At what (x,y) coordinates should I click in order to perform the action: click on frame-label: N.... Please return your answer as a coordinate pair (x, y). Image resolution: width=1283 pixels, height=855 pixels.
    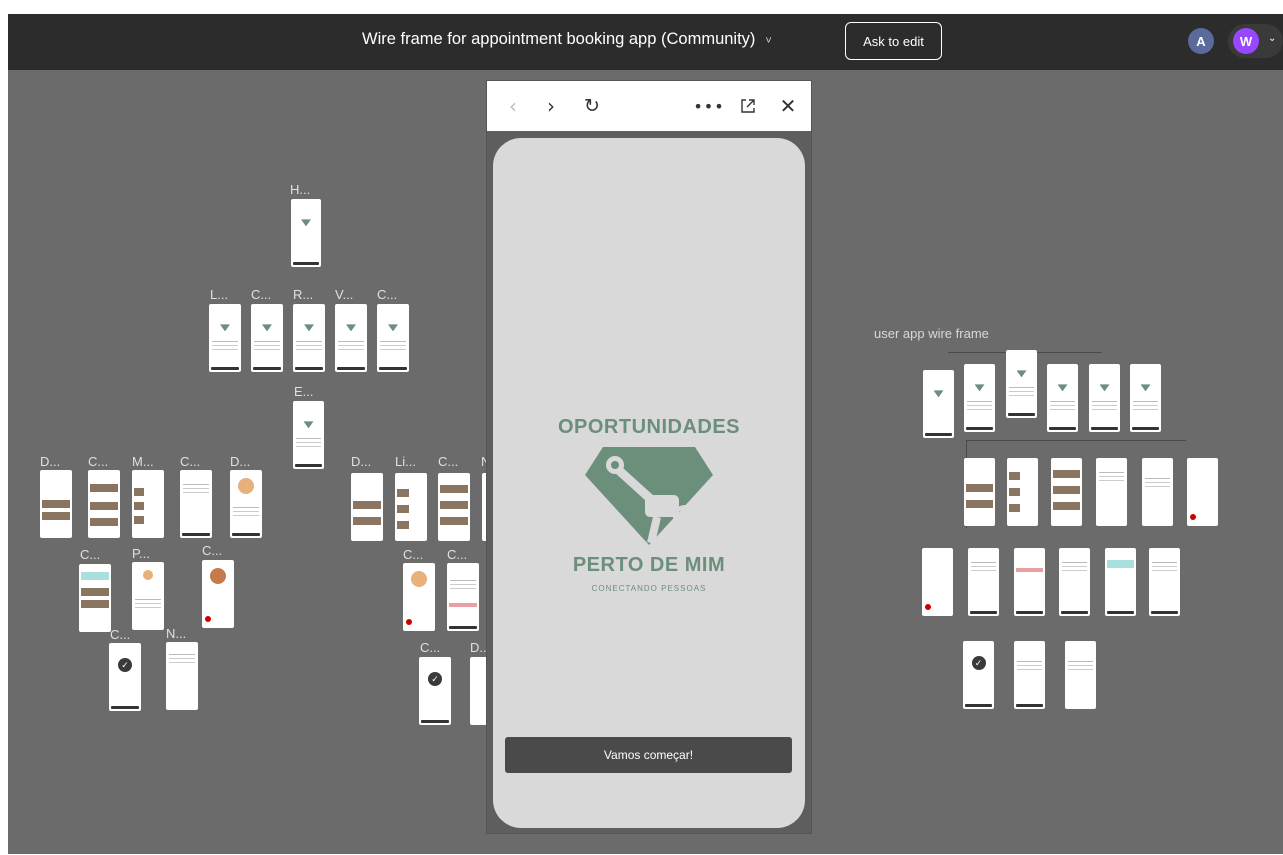
    Looking at the image, I should click on (176, 633).